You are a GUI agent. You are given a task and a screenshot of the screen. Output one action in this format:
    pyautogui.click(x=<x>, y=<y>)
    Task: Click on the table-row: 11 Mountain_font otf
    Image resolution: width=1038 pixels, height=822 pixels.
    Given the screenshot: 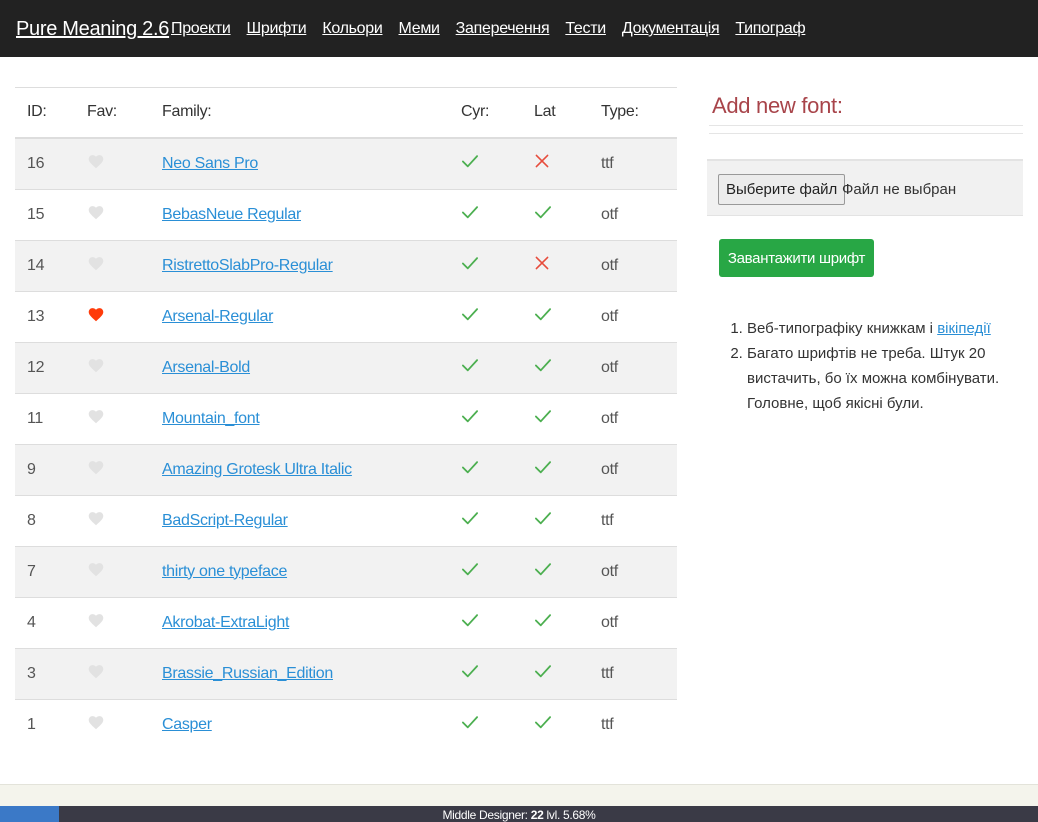 What is the action you would take?
    pyautogui.click(x=346, y=418)
    